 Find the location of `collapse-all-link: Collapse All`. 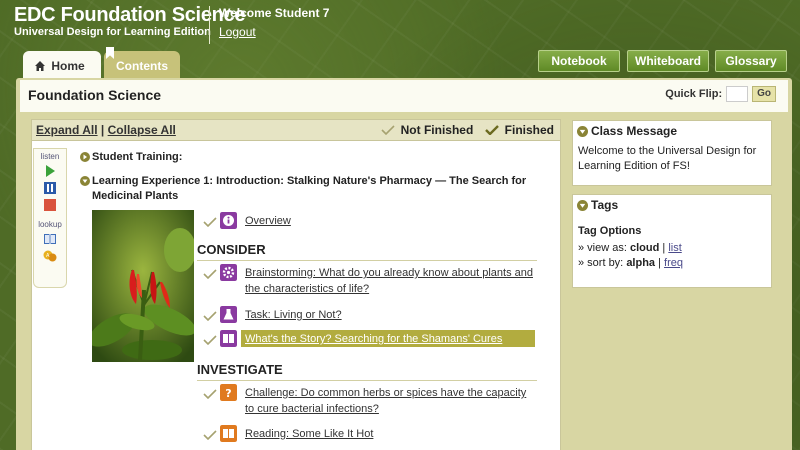

collapse-all-link: Collapse All is located at coordinates (142, 130).